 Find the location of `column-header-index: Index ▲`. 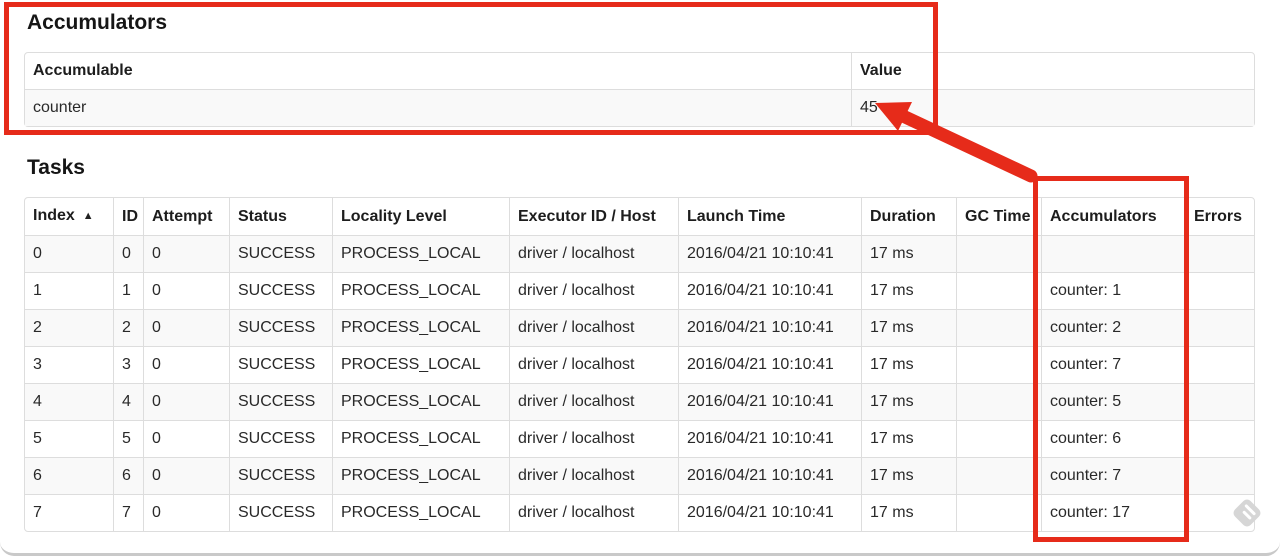

column-header-index: Index ▲ is located at coordinates (69, 216).